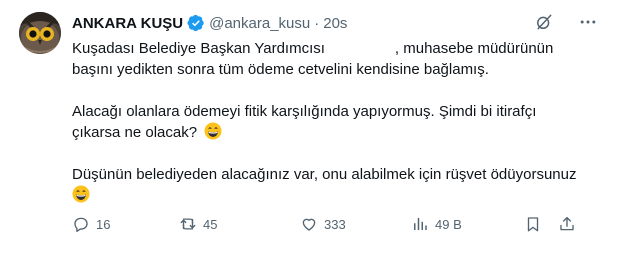 The height and width of the screenshot is (257, 618). What do you see at coordinates (448, 224) in the screenshot?
I see `views-count: 49 B` at bounding box center [448, 224].